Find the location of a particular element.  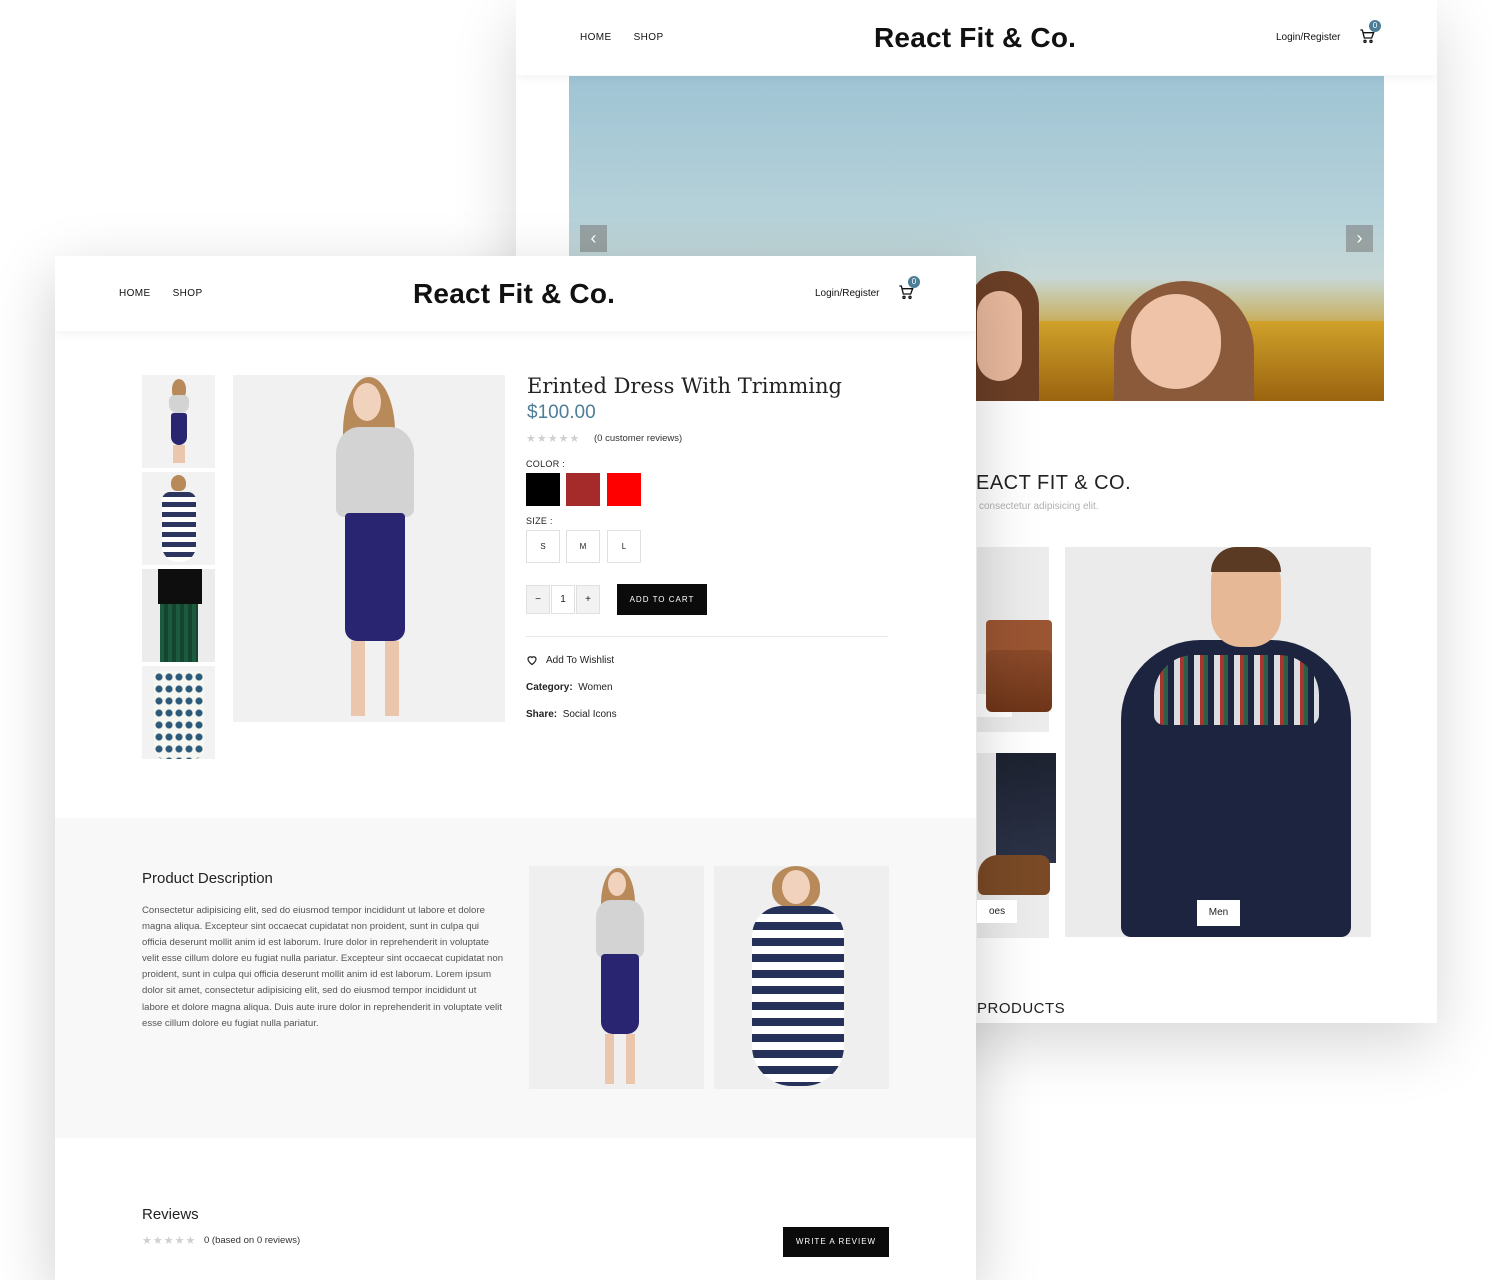

color-swatch-black is located at coordinates (543, 489).